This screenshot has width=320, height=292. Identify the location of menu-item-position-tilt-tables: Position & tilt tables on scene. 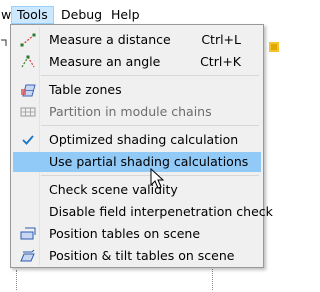
(137, 256).